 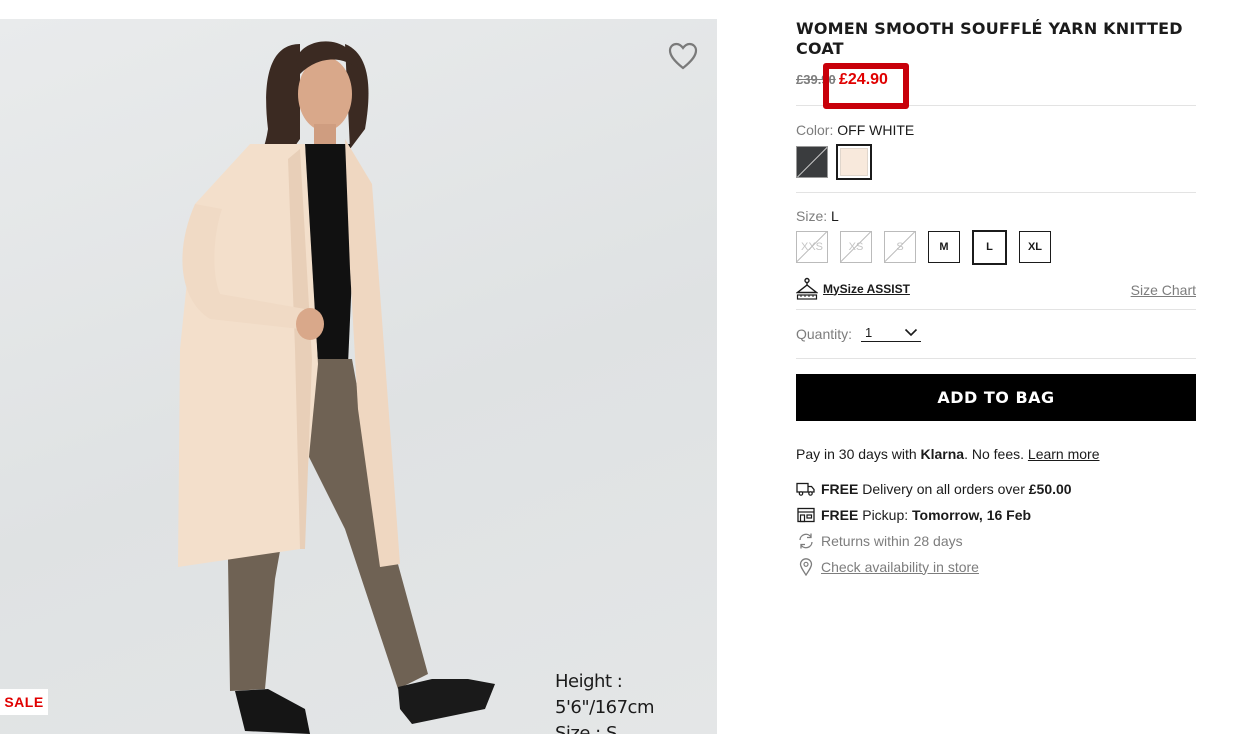 I want to click on quantity-row: Quantity: 1, so click(x=996, y=334).